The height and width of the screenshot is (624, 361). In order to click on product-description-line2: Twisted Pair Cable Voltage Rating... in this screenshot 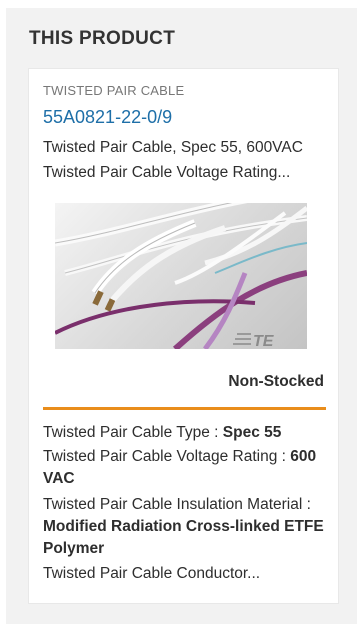, I will do `click(167, 172)`.